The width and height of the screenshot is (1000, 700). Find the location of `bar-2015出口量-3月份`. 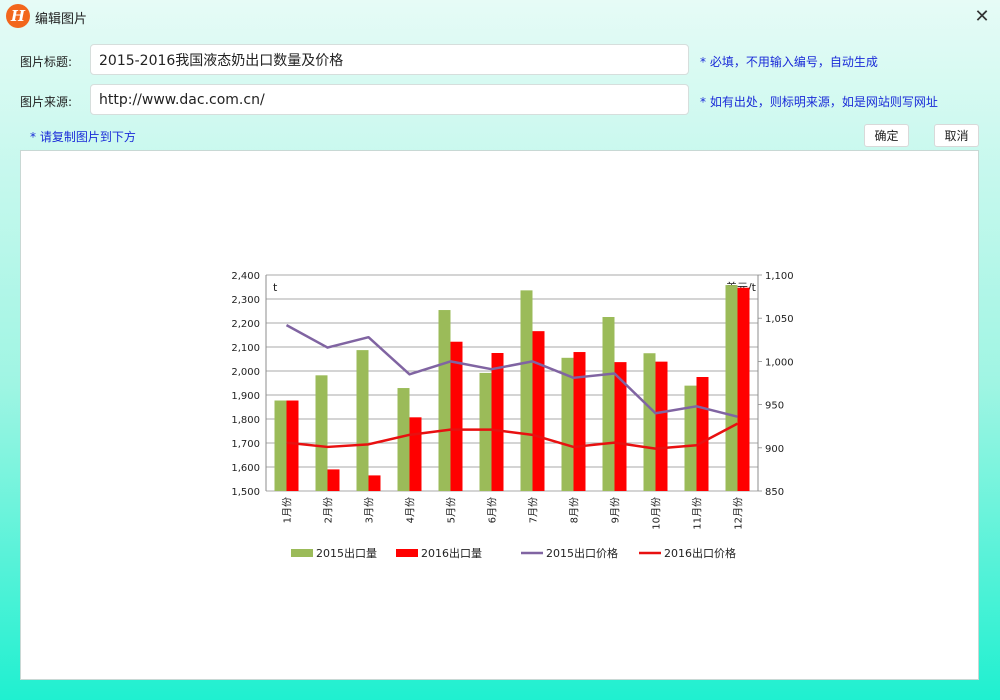

bar-2015出口量-3月份 is located at coordinates (362, 420).